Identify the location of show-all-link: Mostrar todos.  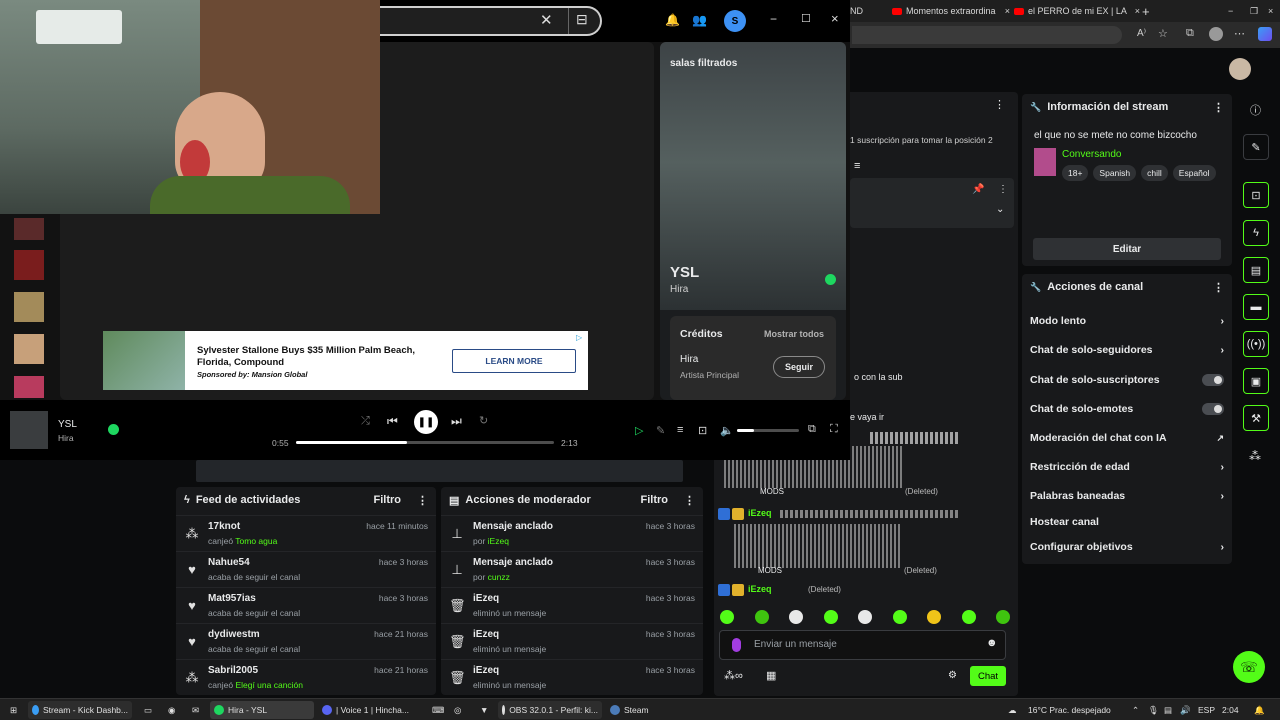
(794, 334).